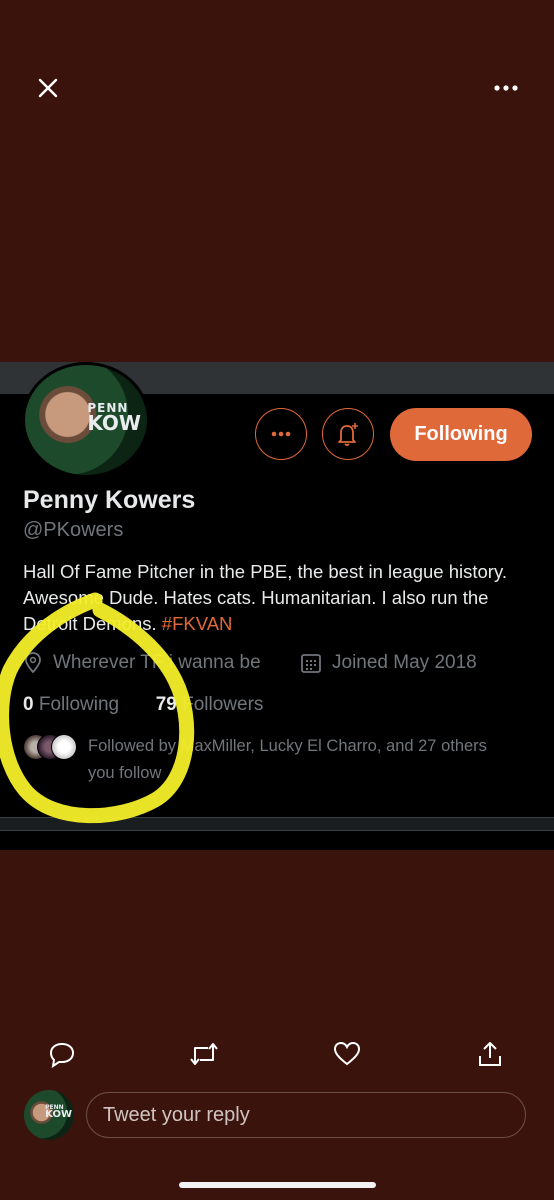 The width and height of the screenshot is (554, 1200). What do you see at coordinates (71, 704) in the screenshot?
I see `following-link: 0 Following` at bounding box center [71, 704].